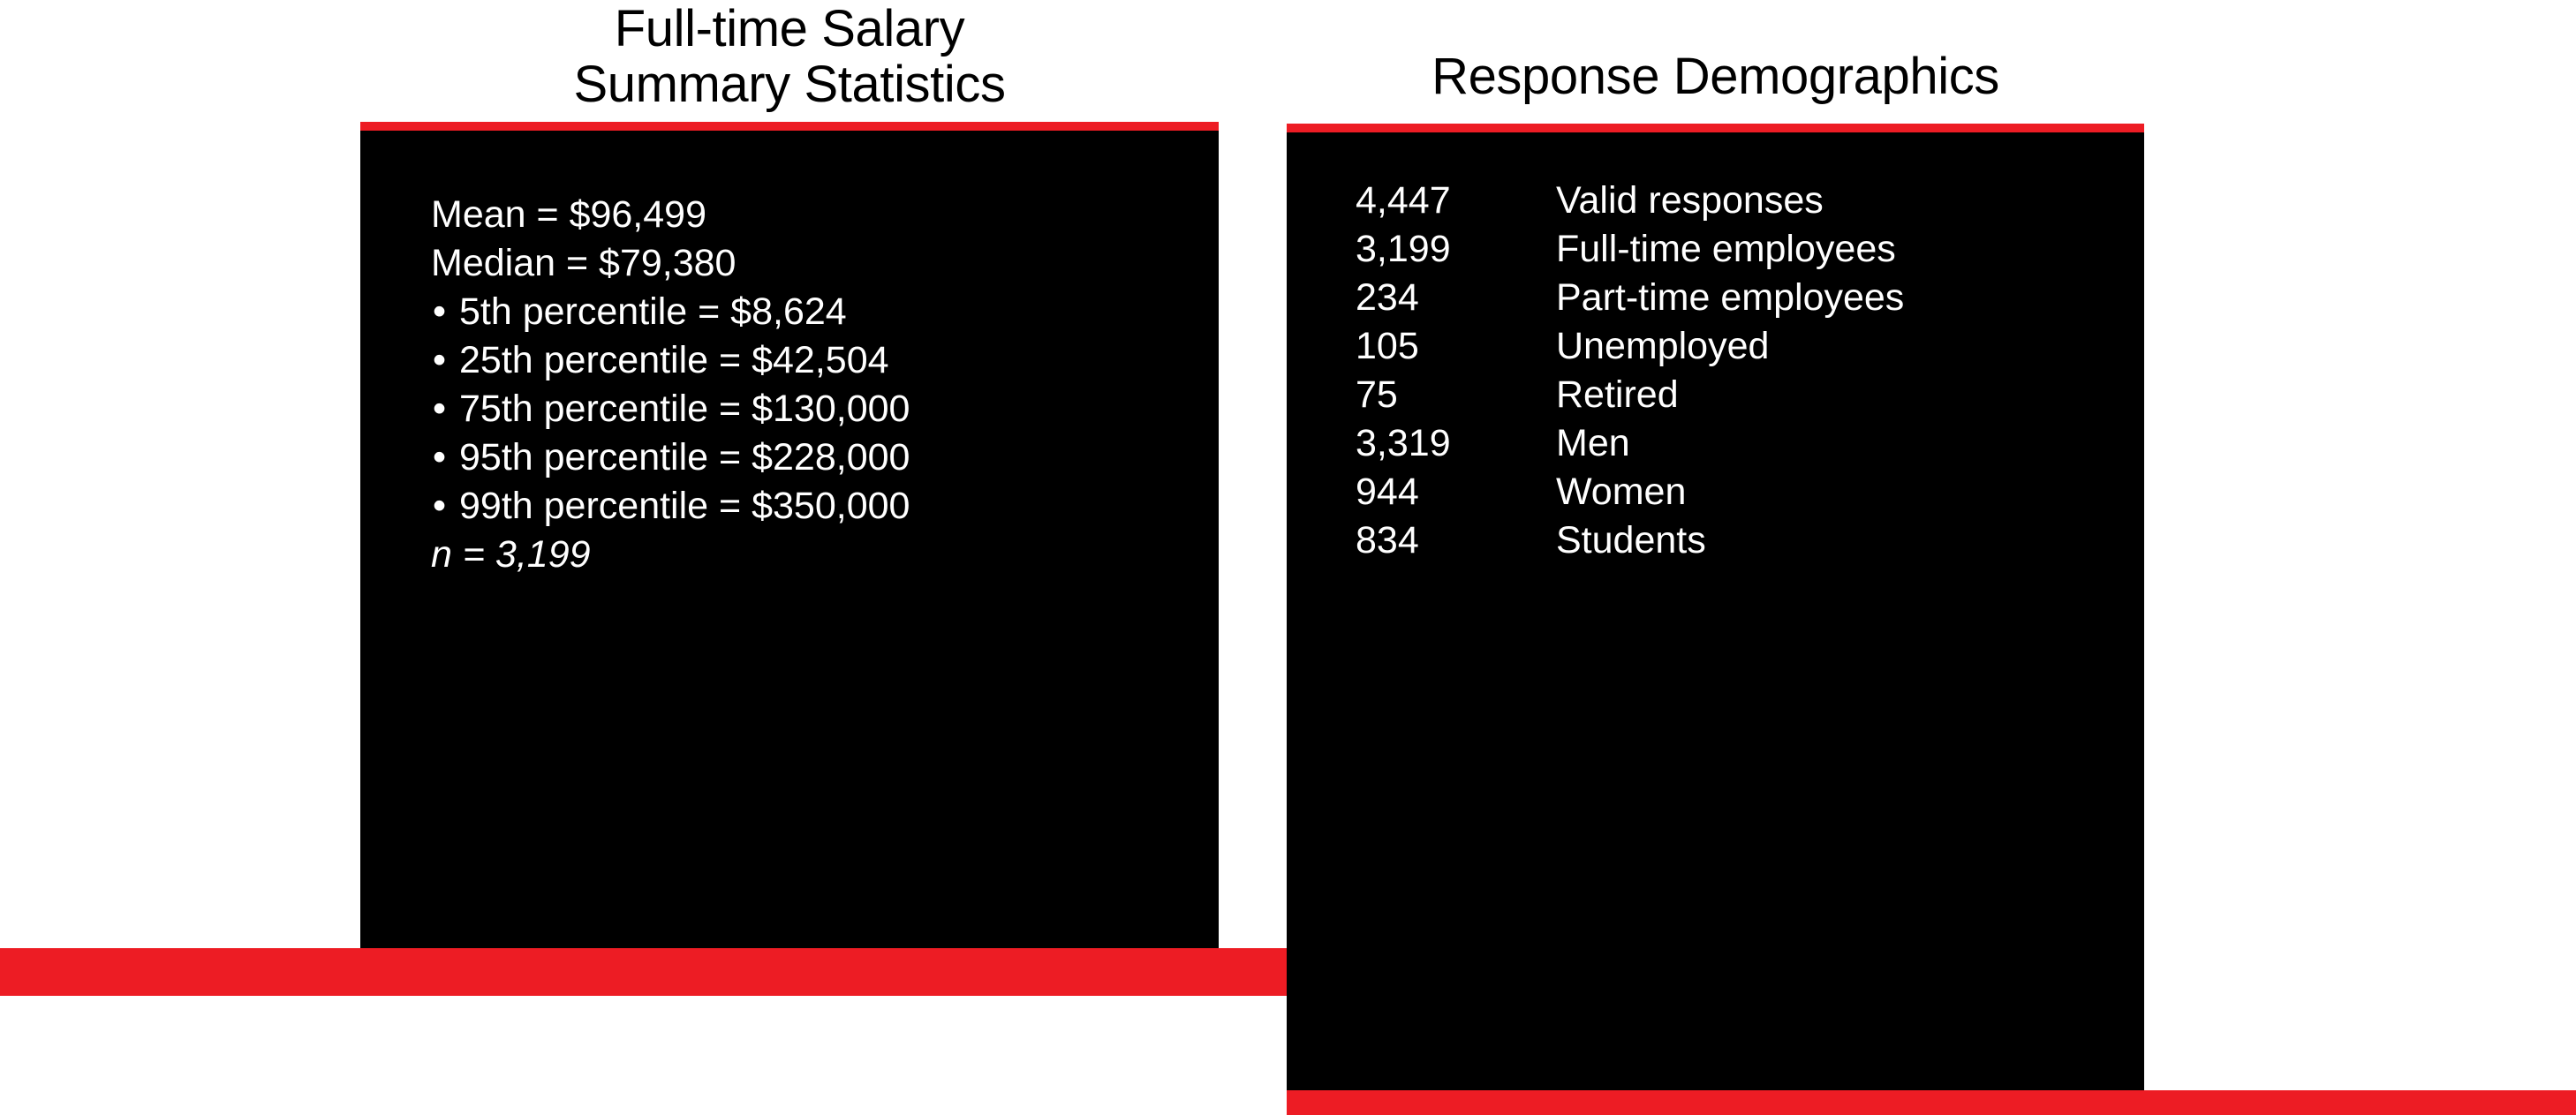 Image resolution: width=2576 pixels, height=1115 pixels. I want to click on demographic-count: 105, so click(1387, 346).